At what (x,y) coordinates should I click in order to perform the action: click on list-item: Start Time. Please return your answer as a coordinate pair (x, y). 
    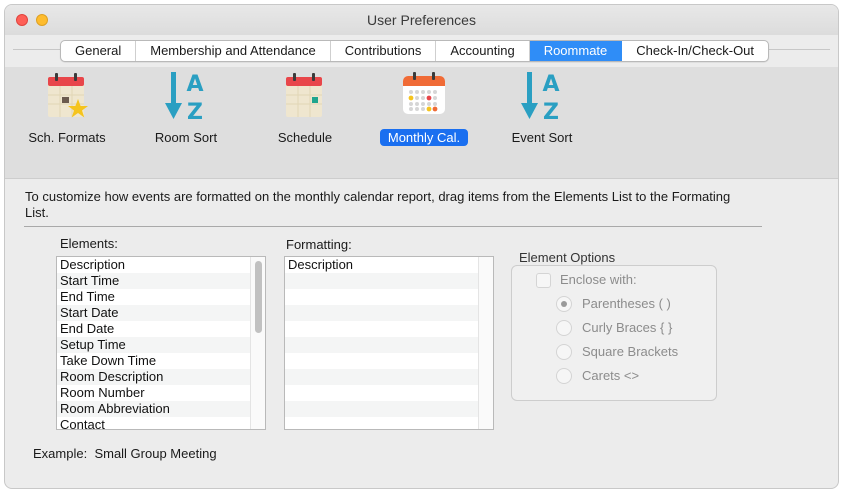
    Looking at the image, I should click on (161, 281).